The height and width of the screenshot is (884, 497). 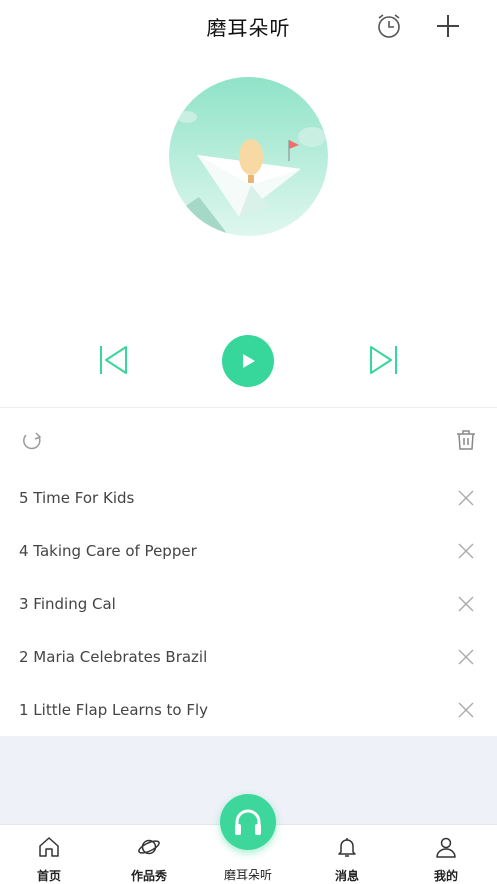 What do you see at coordinates (247, 875) in the screenshot?
I see `tab-label: 磨耳朵听` at bounding box center [247, 875].